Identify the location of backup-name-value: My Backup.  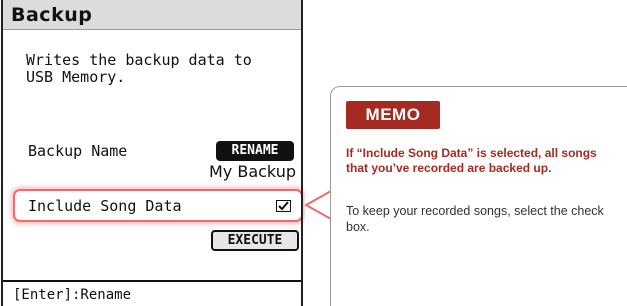
(252, 171).